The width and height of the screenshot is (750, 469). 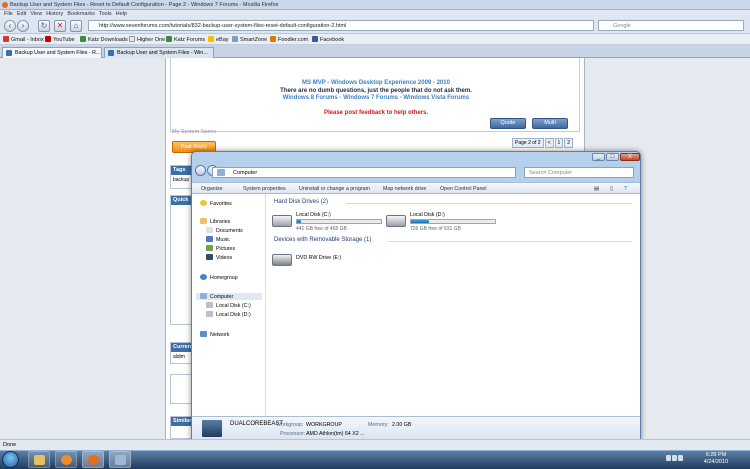 I want to click on network-icon, so click(x=674, y=458).